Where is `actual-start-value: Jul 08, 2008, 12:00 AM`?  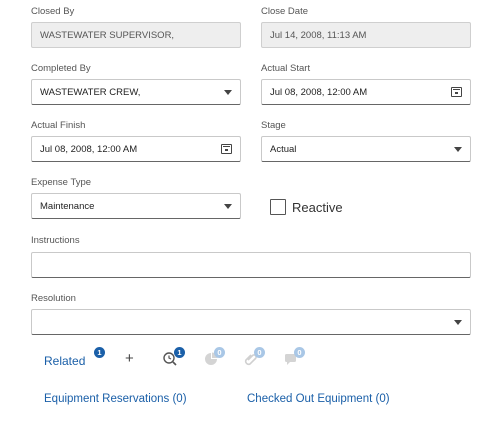 actual-start-value: Jul 08, 2008, 12:00 AM is located at coordinates (319, 92).